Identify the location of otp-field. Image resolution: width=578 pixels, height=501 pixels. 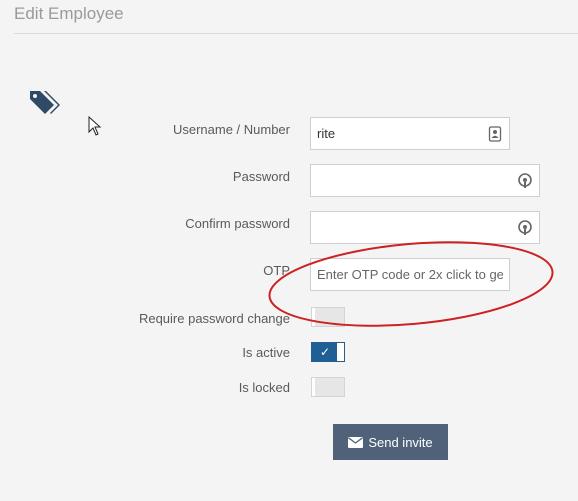
(410, 274).